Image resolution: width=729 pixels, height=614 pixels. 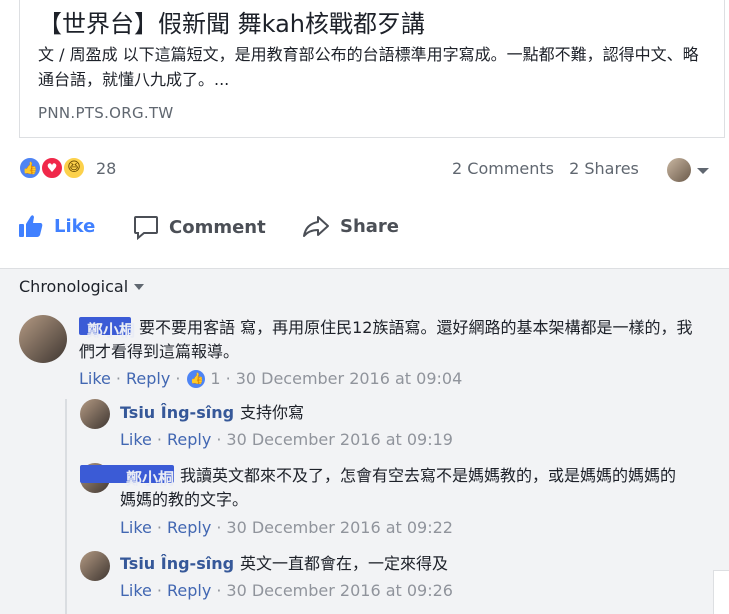 I want to click on reactions-summary: 👍 ♥ 😆 28 2 Comments 2 Shares, so click(x=364, y=169).